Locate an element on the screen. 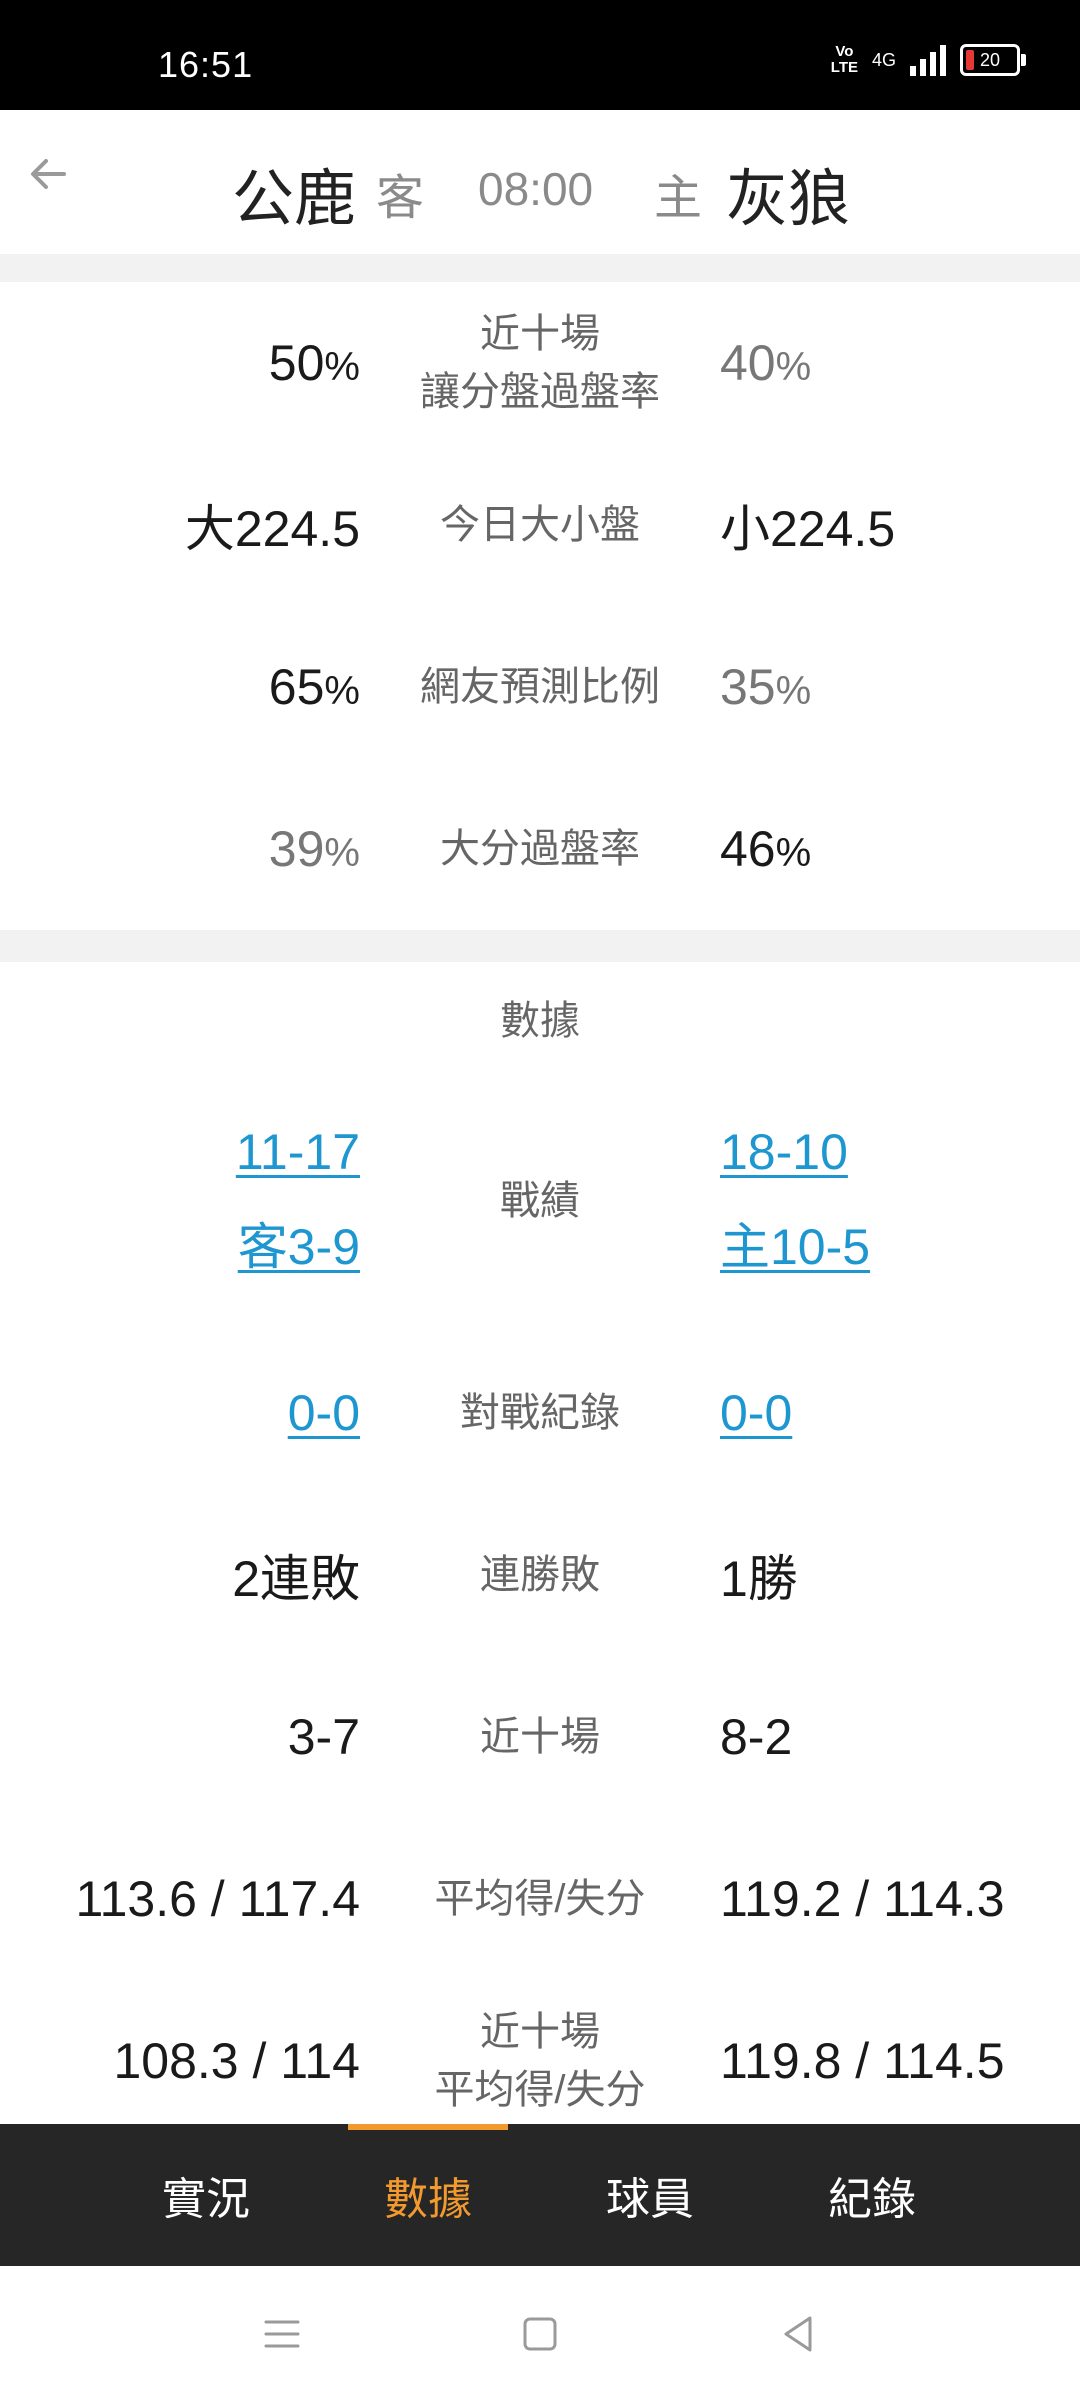 The image size is (1080, 2400). tab-label: 數據 is located at coordinates (428, 2199).